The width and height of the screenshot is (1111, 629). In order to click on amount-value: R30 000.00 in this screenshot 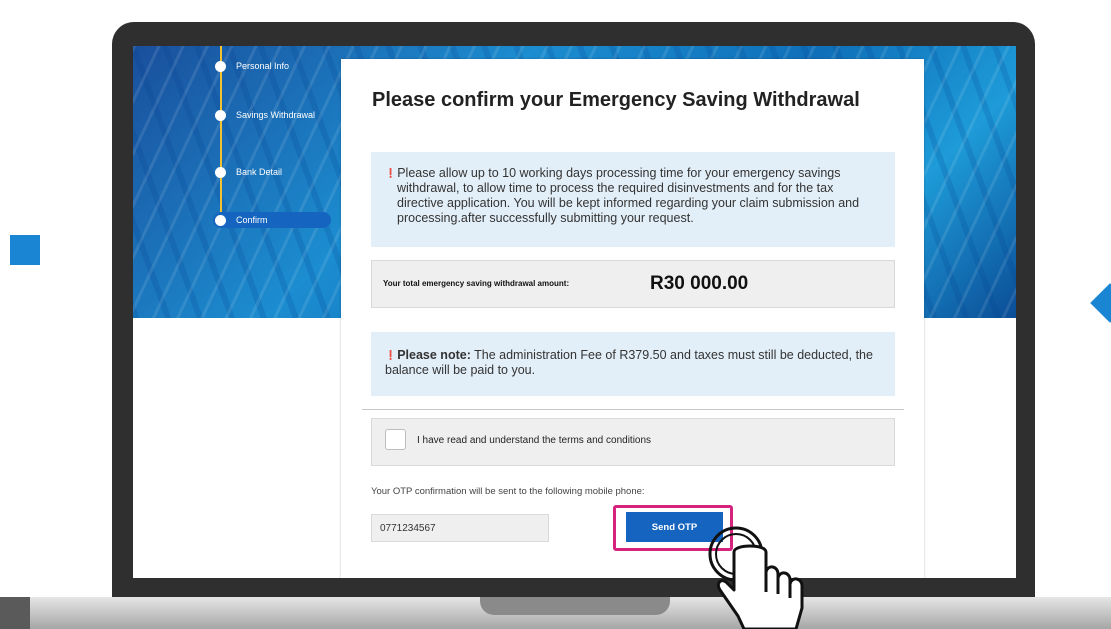, I will do `click(699, 283)`.